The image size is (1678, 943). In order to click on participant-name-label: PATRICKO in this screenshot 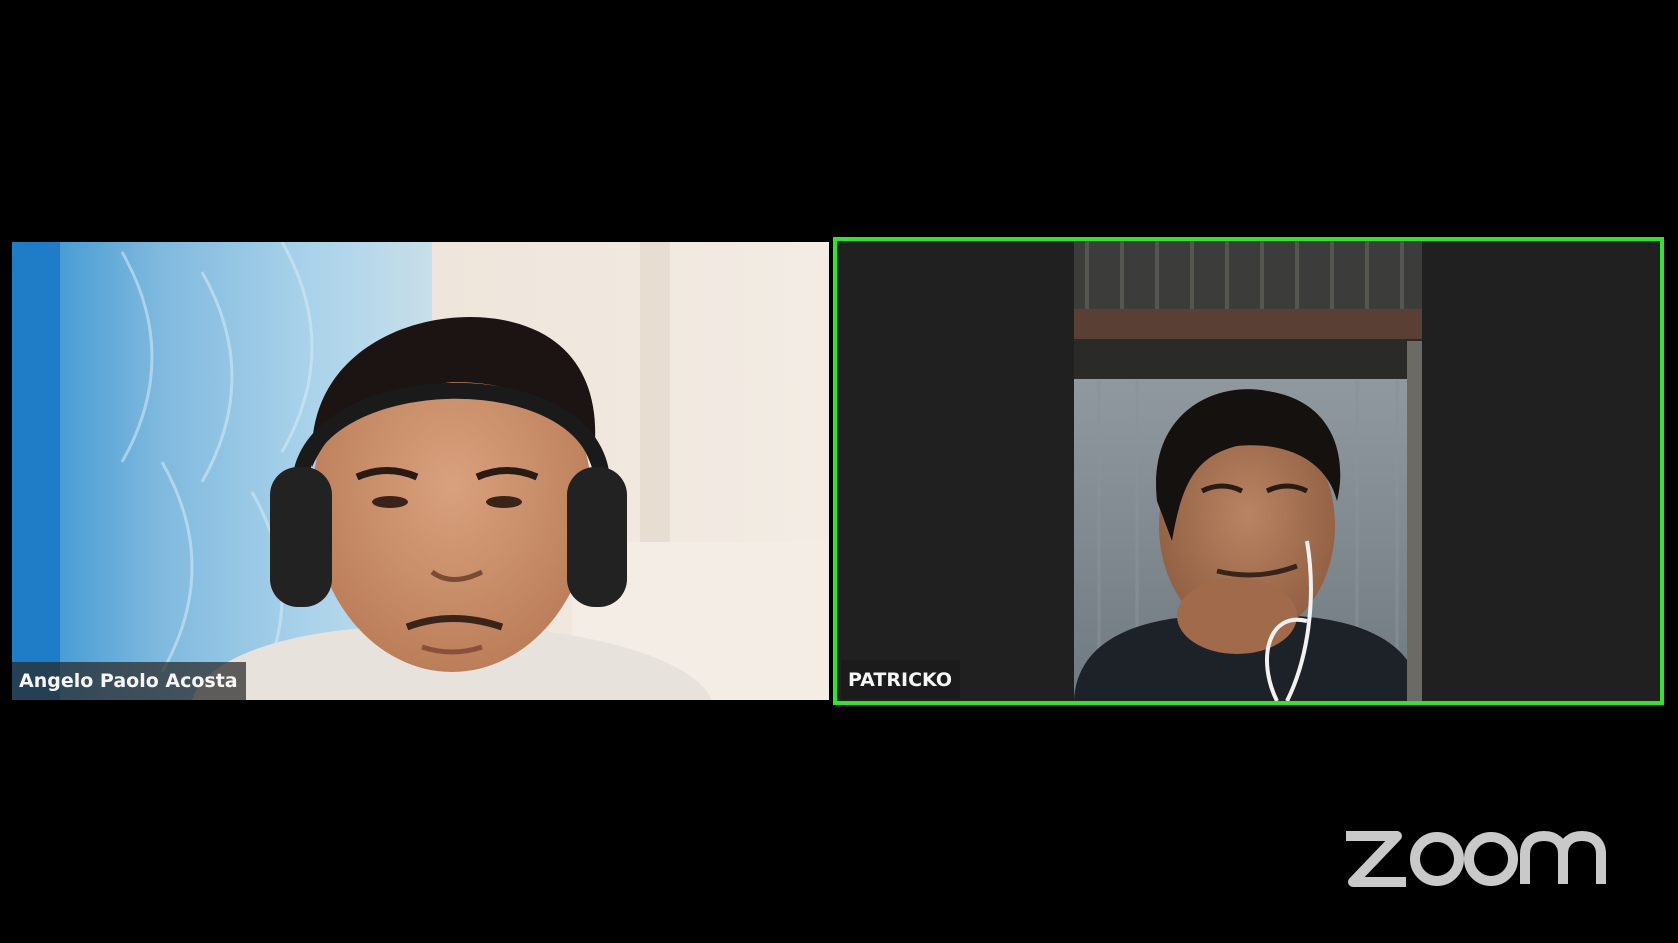, I will do `click(901, 679)`.